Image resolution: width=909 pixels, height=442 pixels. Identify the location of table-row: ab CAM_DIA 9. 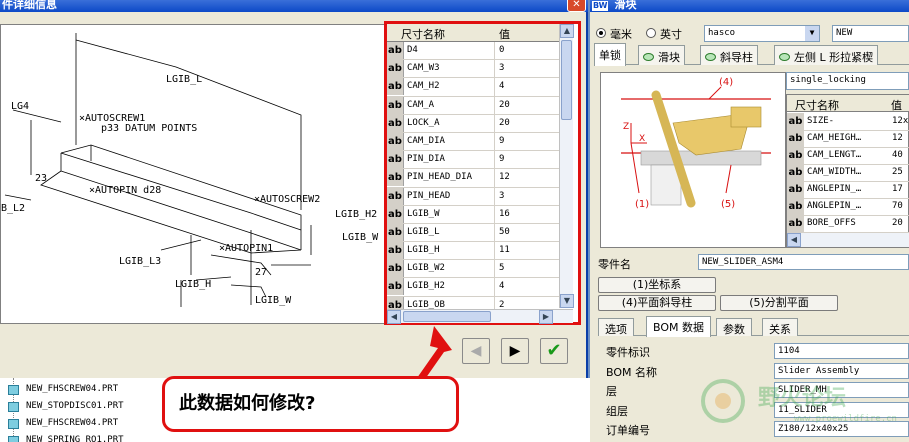
(473, 142).